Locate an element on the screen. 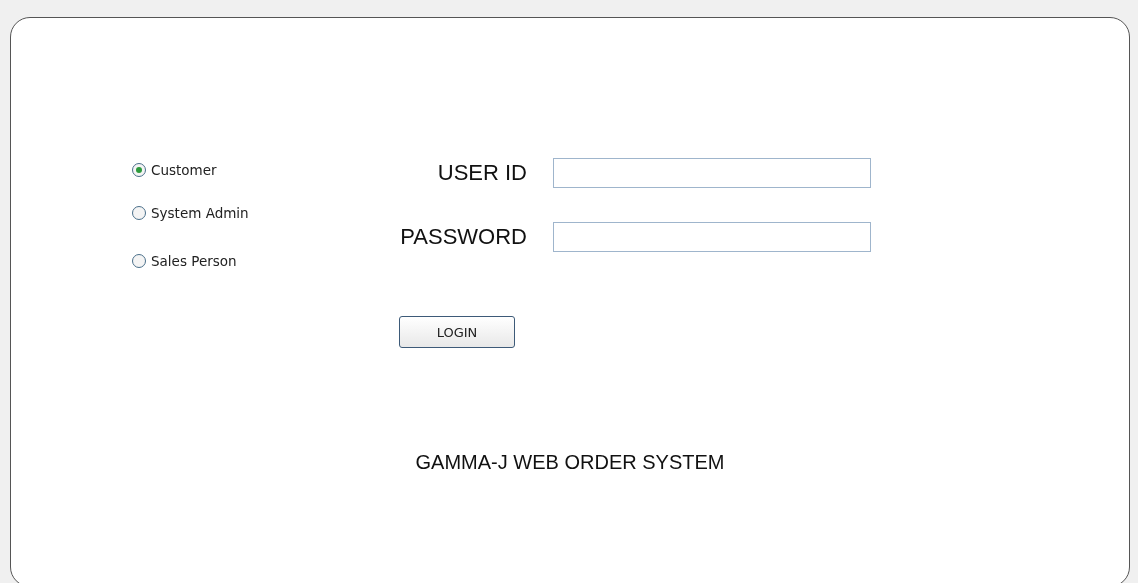 The width and height of the screenshot is (1138, 583). field-label: PASSWORD is located at coordinates (463, 237).